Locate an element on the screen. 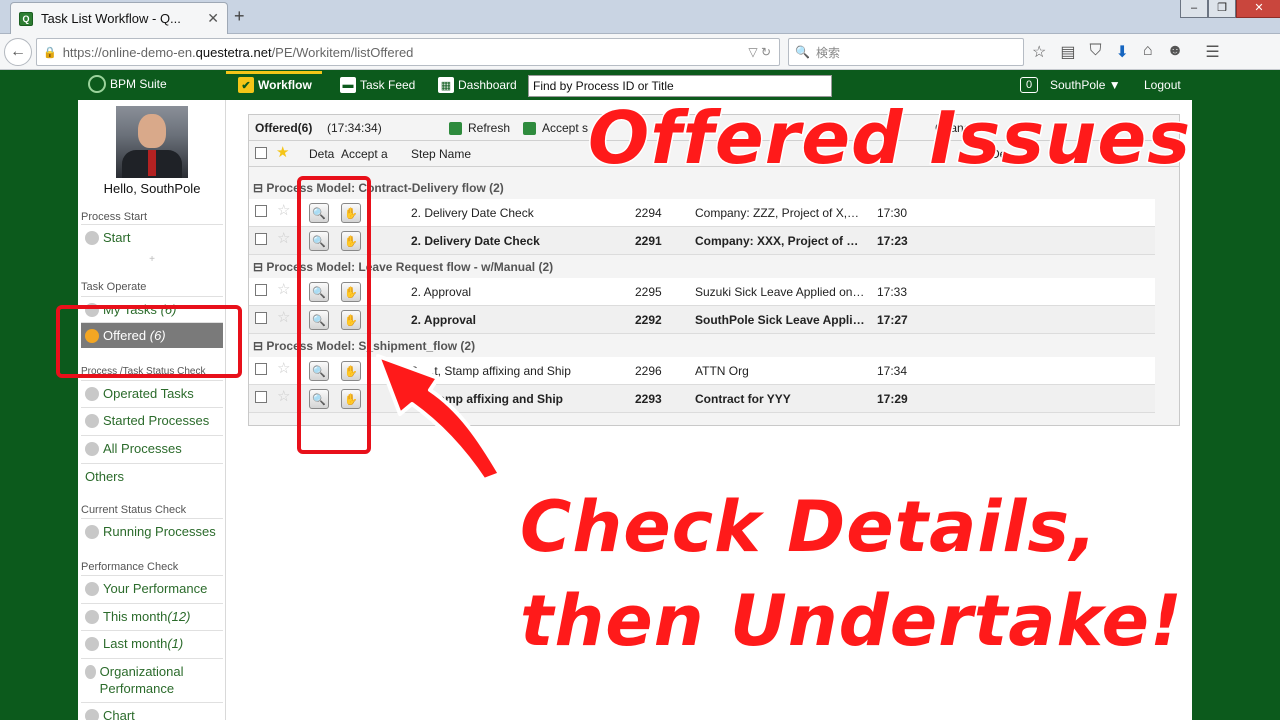 The width and height of the screenshot is (1280, 720). panel-time: (17:34:34) is located at coordinates (354, 128).